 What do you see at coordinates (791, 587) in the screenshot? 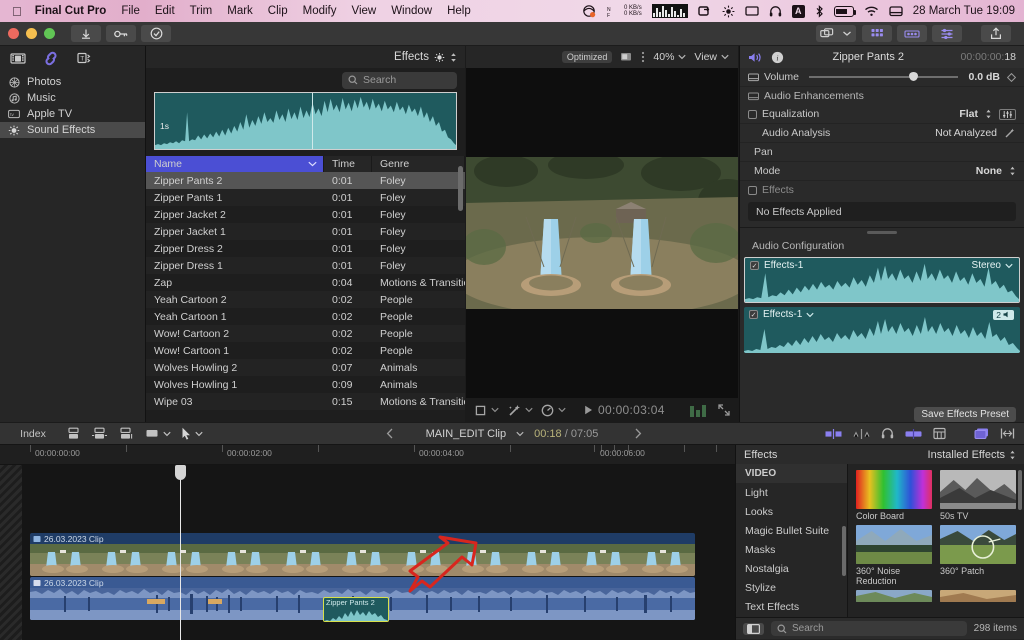
I see `category-stylize: Stylize` at bounding box center [791, 587].